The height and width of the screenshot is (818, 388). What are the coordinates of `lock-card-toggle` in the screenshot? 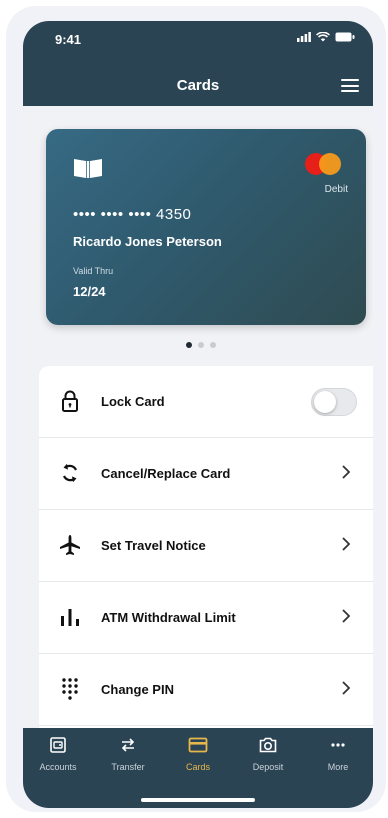 It's located at (334, 402).